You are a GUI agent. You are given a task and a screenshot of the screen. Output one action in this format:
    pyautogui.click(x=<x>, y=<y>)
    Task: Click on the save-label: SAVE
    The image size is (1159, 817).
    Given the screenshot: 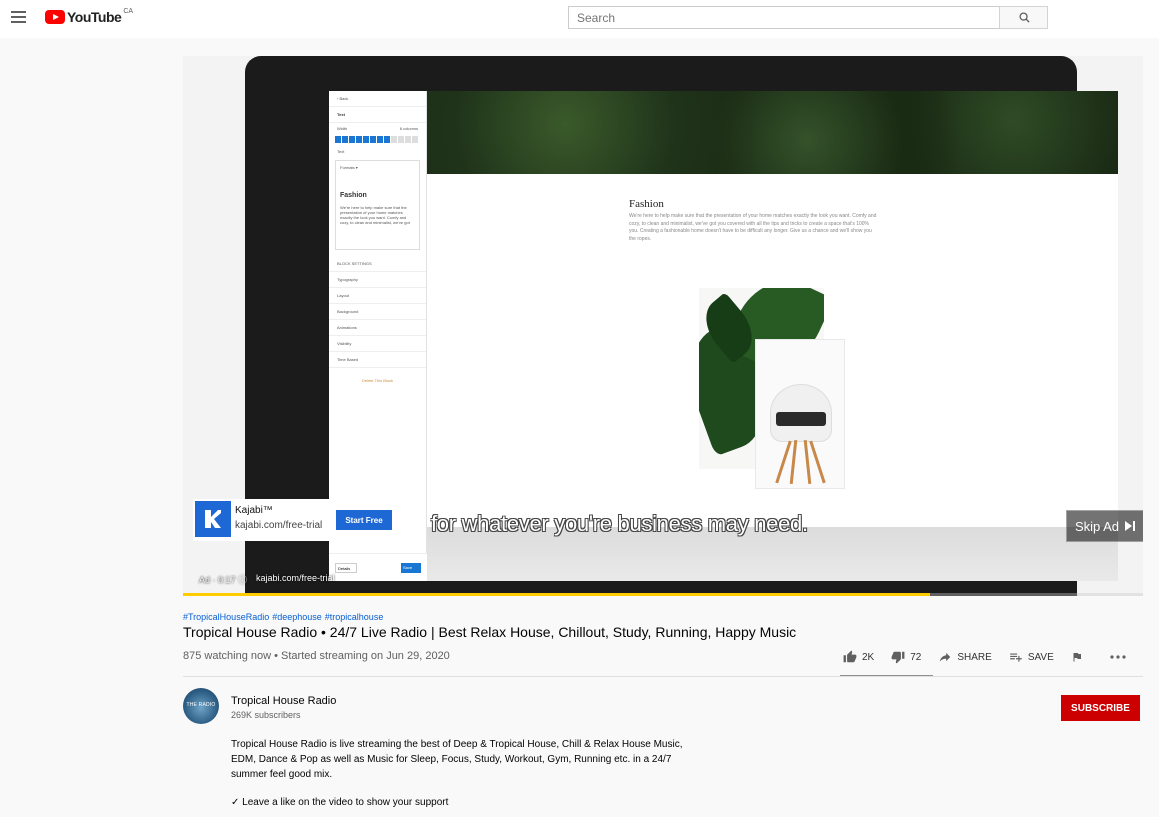 What is the action you would take?
    pyautogui.click(x=1040, y=657)
    